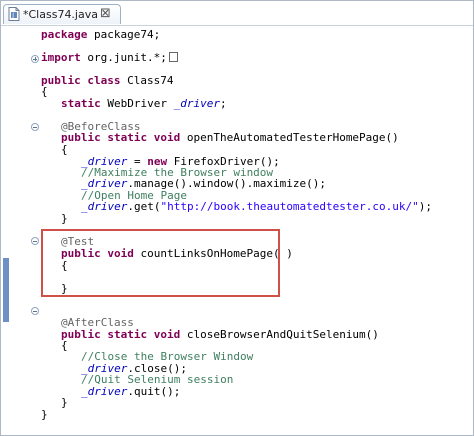 The width and height of the screenshot is (474, 436). What do you see at coordinates (64, 149) in the screenshot?
I see `code-line-open-method-brace: {` at bounding box center [64, 149].